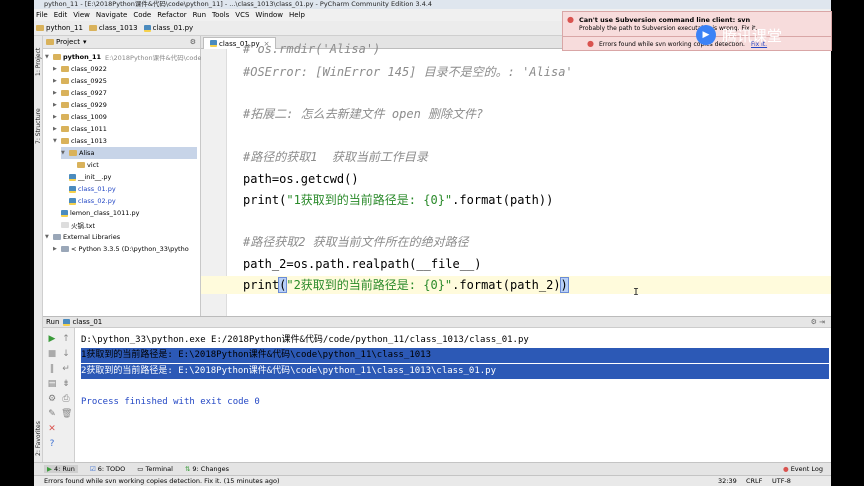  Describe the element at coordinates (80, 129) in the screenshot. I see `tree-folder: ▶ class_1011` at that location.